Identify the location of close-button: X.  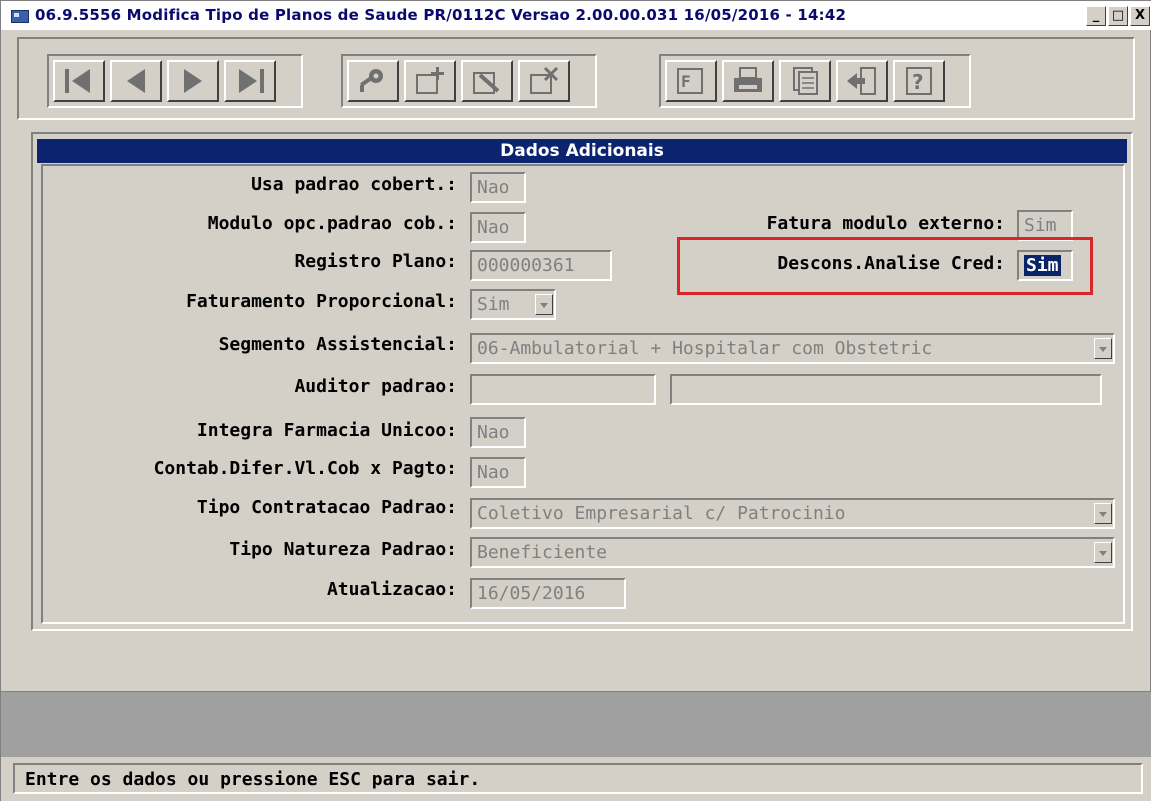
(1140, 16).